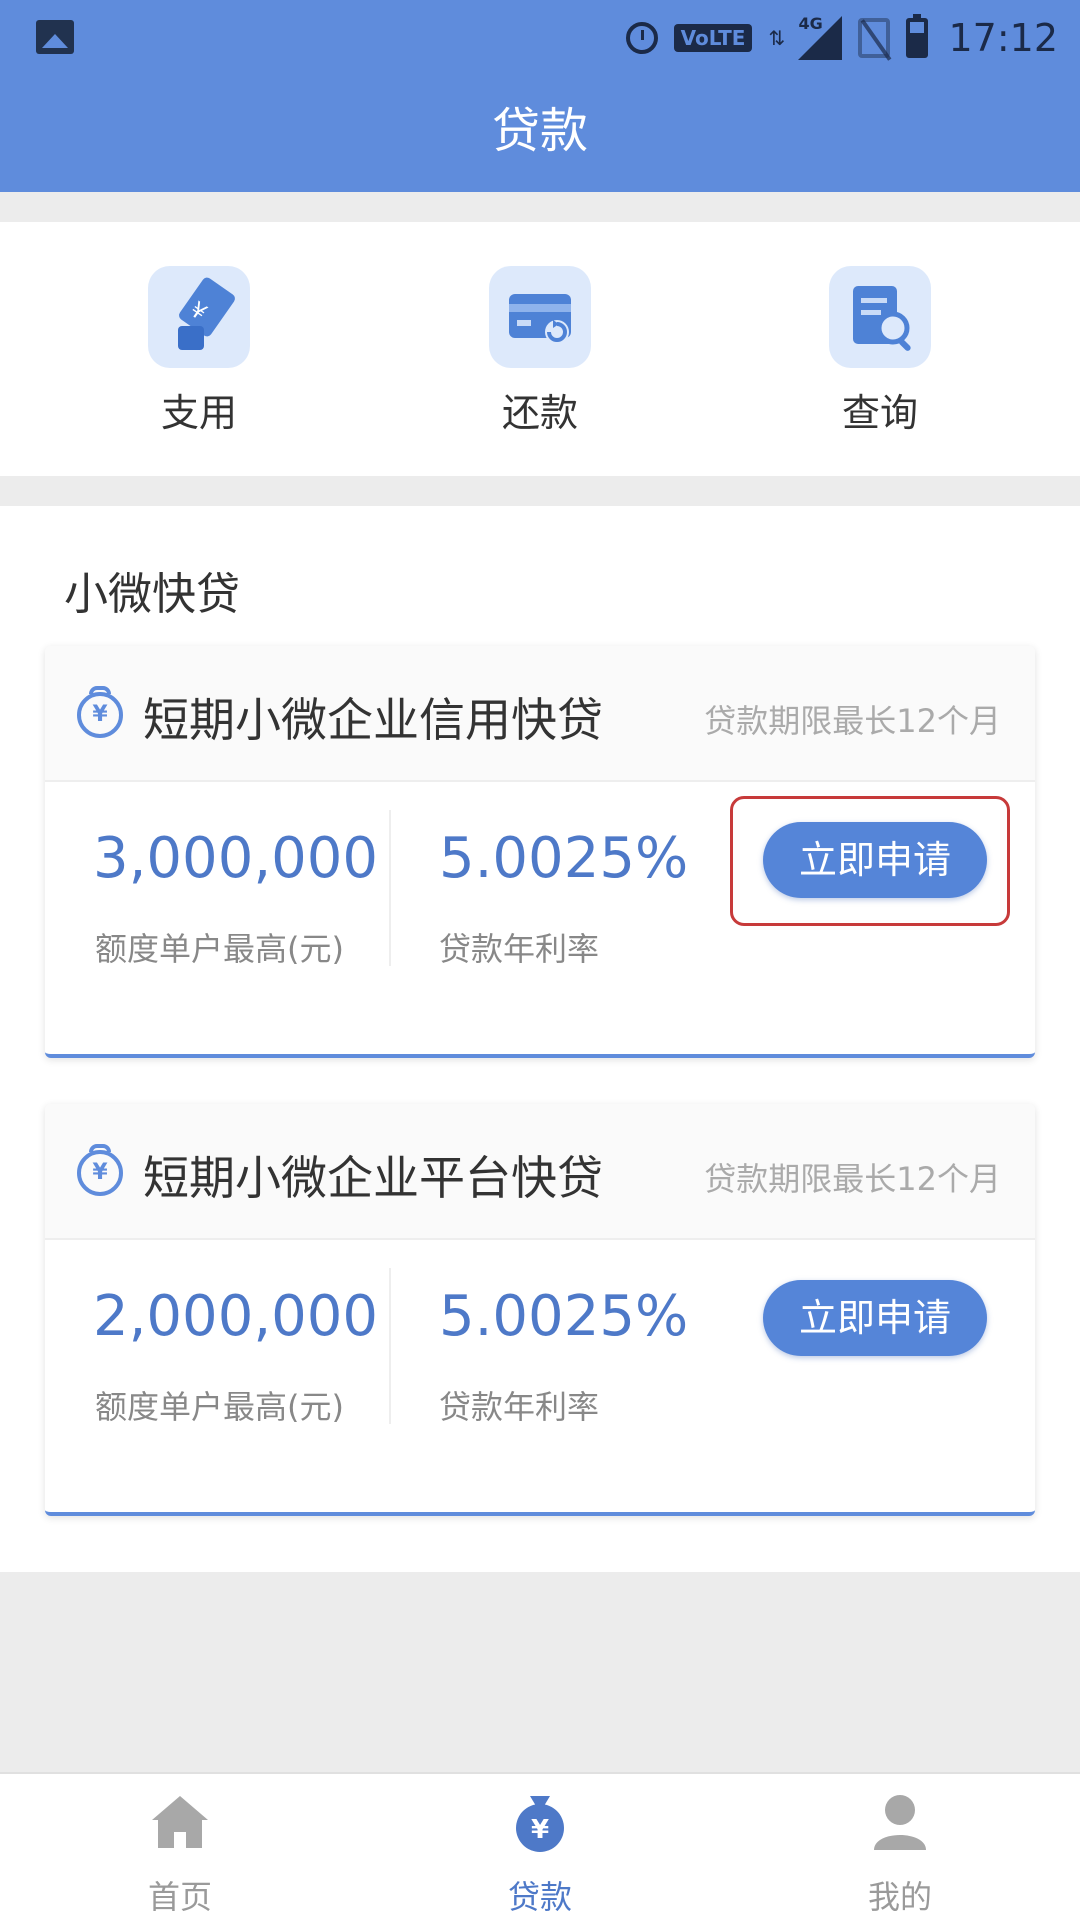 The height and width of the screenshot is (1922, 1080). What do you see at coordinates (539, 413) in the screenshot?
I see `action-repay-label: 还款` at bounding box center [539, 413].